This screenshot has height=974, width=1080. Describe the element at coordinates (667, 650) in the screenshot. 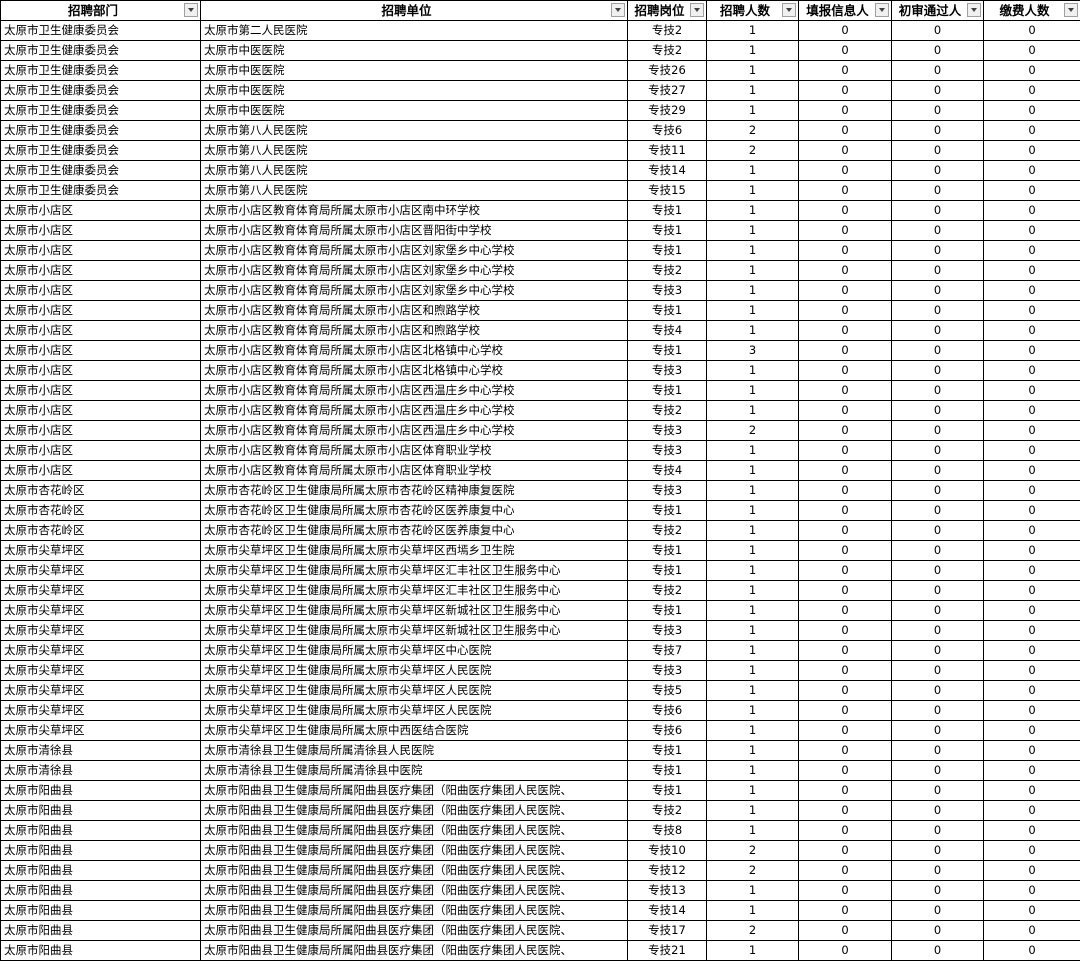

I see `cell-position: 专技7` at that location.